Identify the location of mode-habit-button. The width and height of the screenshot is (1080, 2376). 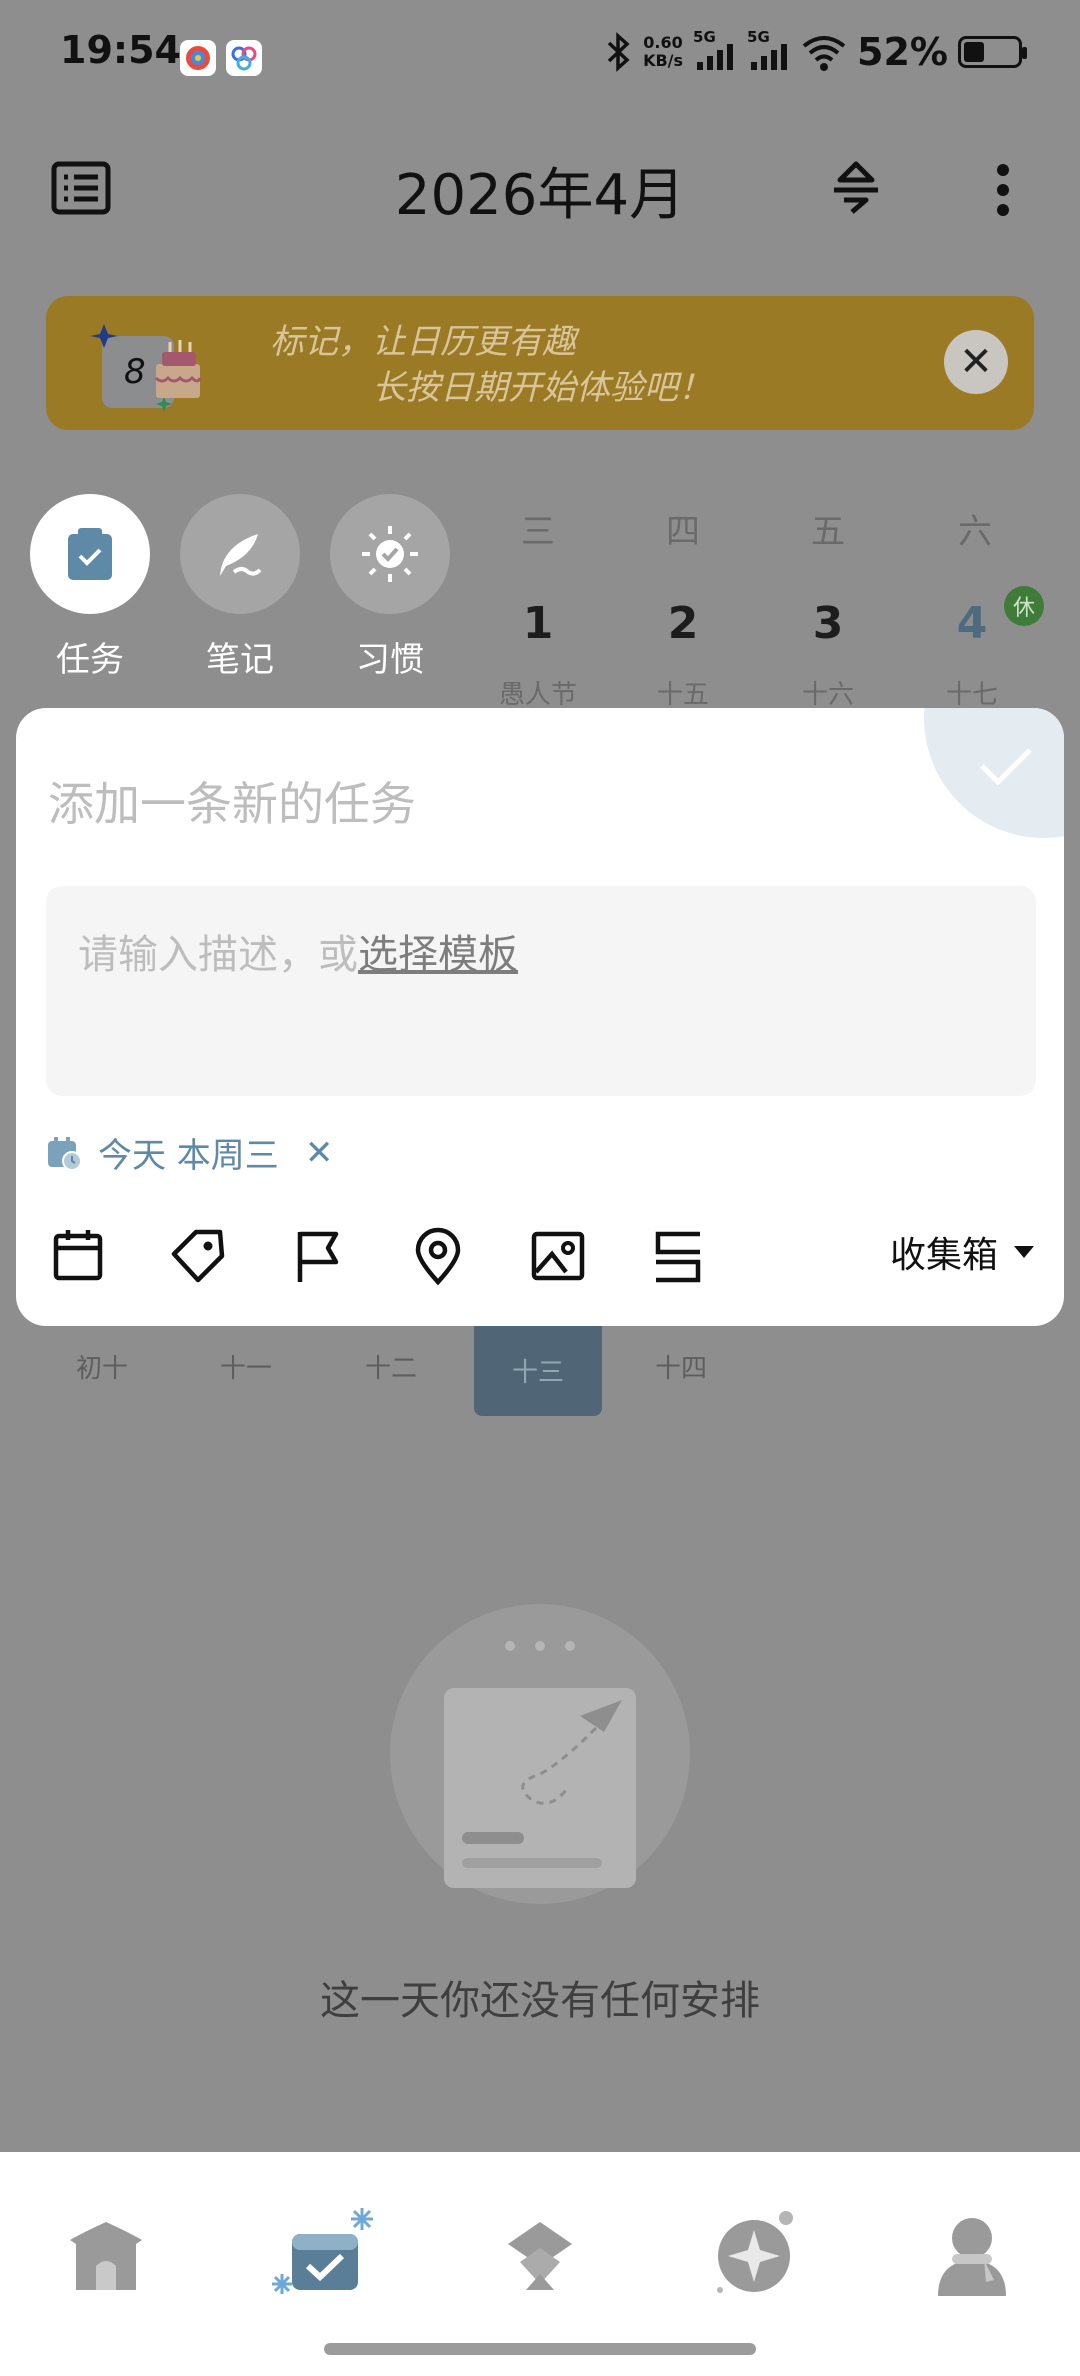
(390, 554).